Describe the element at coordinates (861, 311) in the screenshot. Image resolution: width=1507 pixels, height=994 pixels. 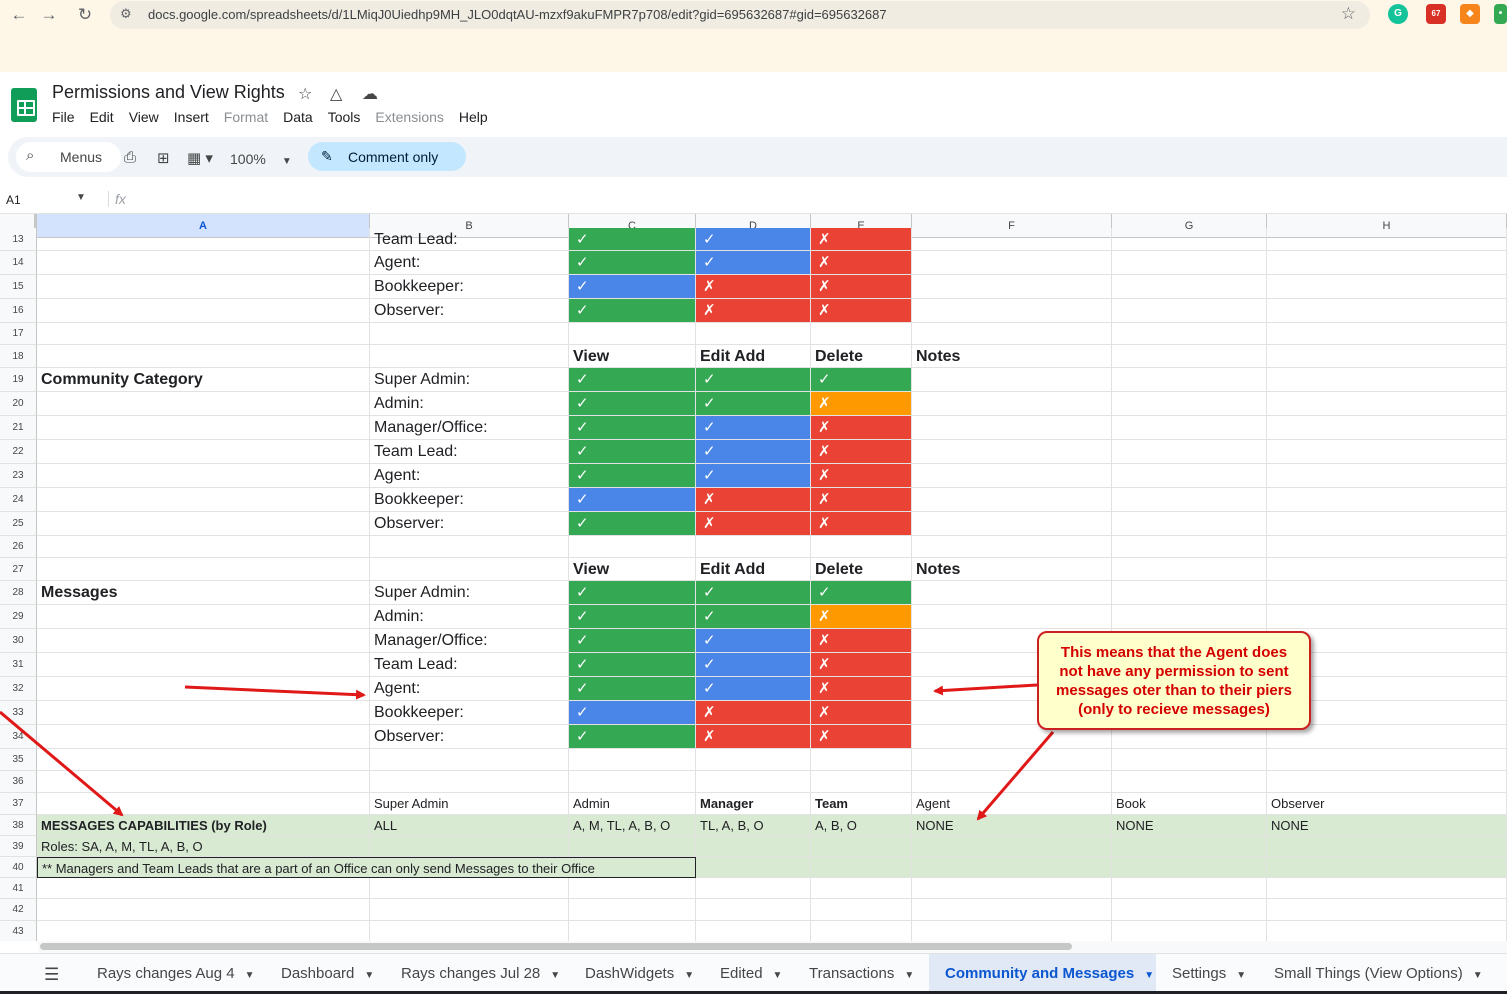
I see `cell-e16: ✗` at that location.